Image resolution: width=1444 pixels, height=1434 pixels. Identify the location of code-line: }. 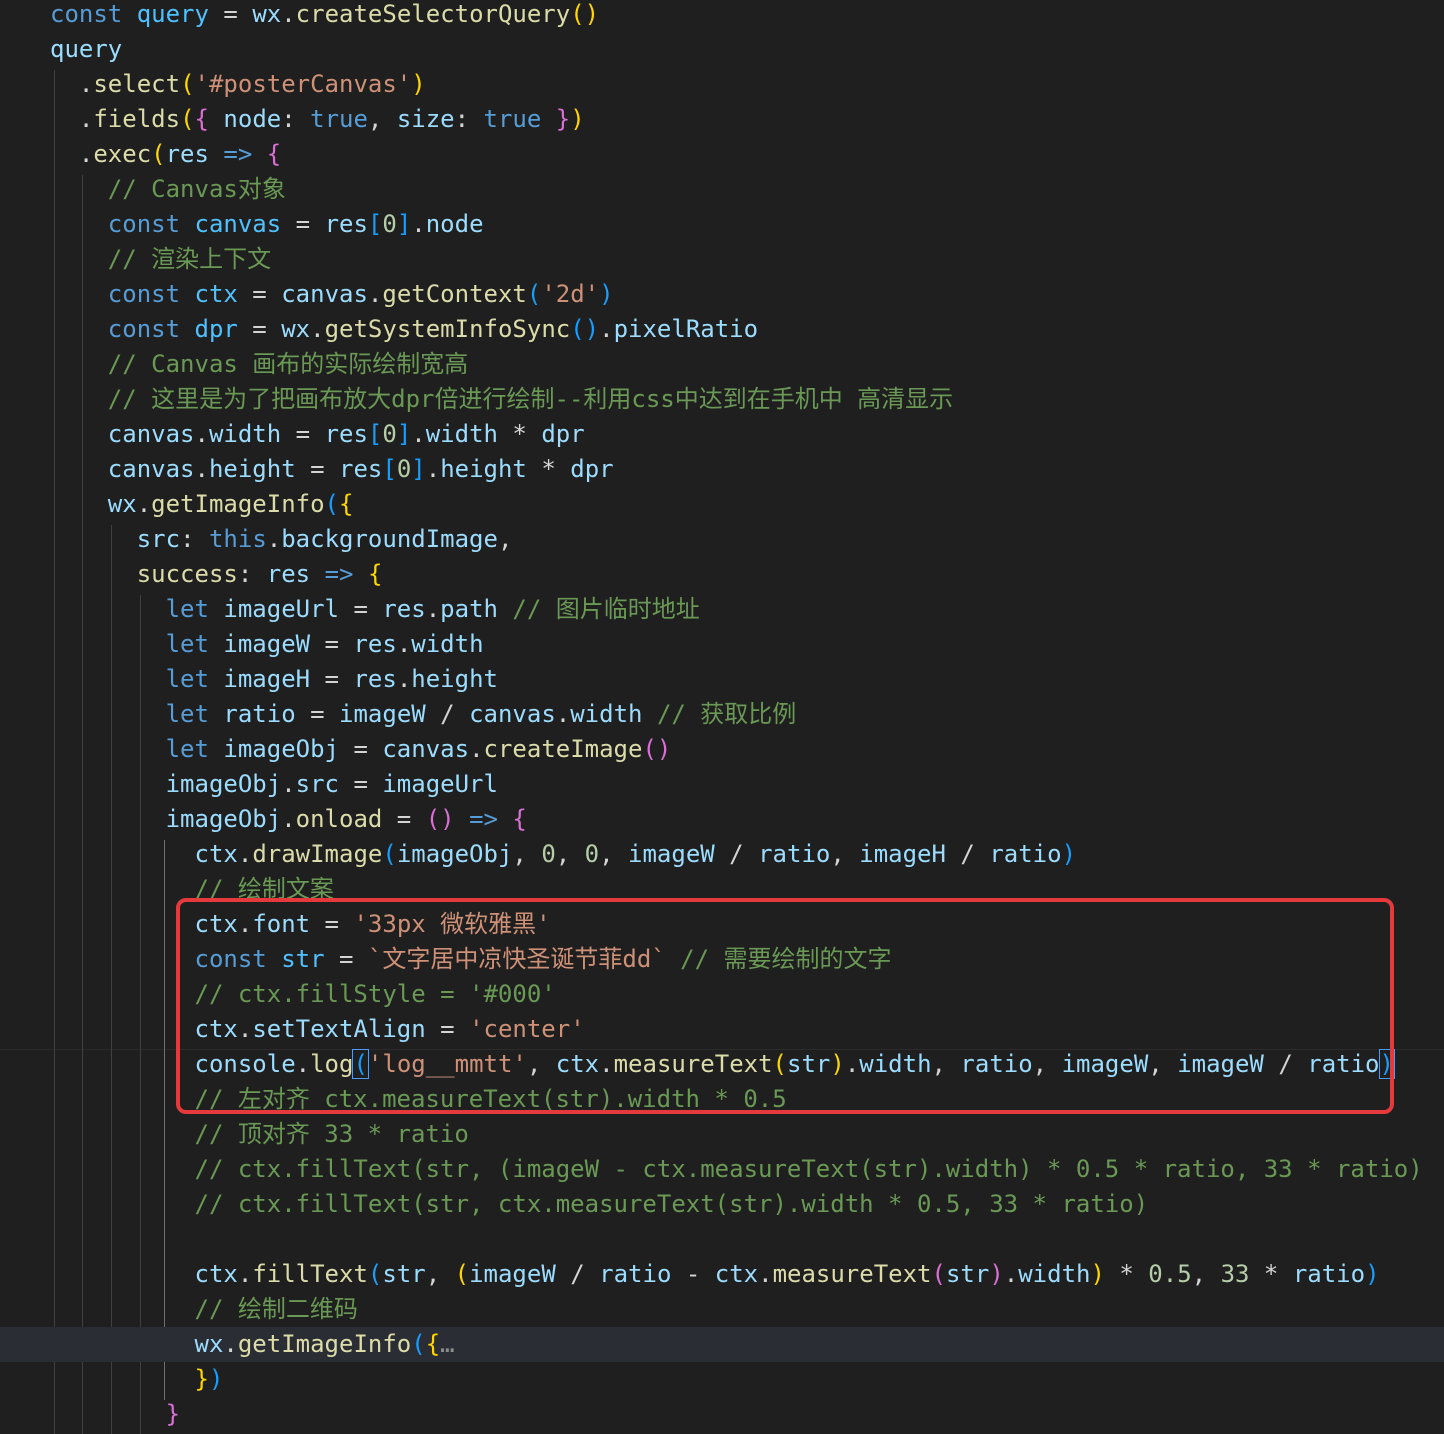
(722, 1414).